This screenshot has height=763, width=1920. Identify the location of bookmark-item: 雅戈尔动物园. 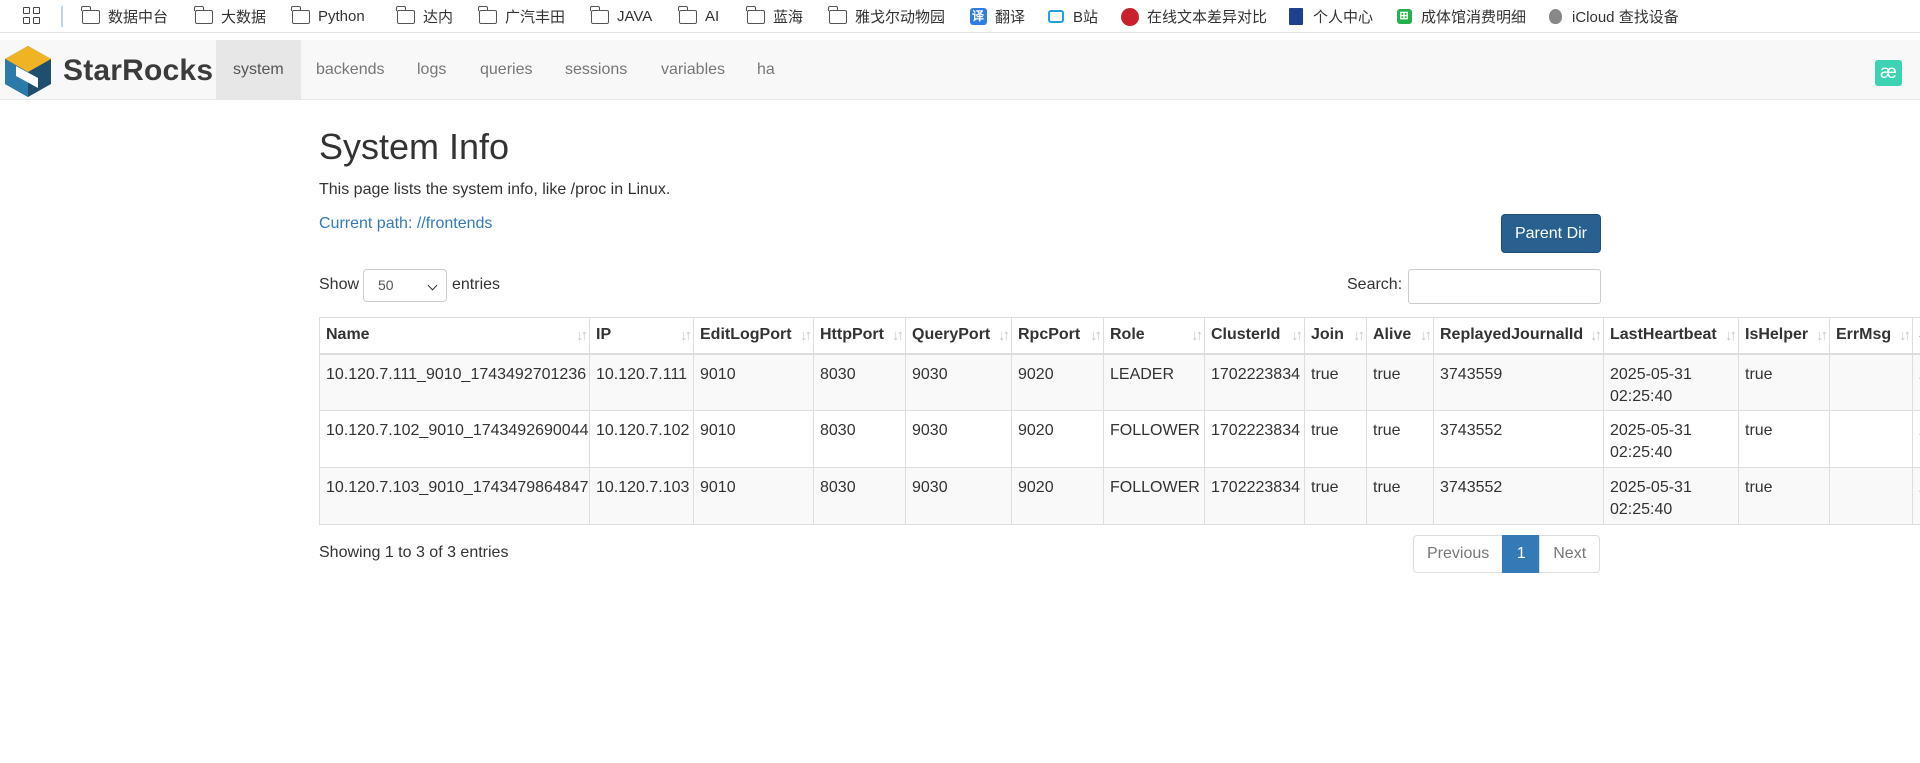
(887, 16).